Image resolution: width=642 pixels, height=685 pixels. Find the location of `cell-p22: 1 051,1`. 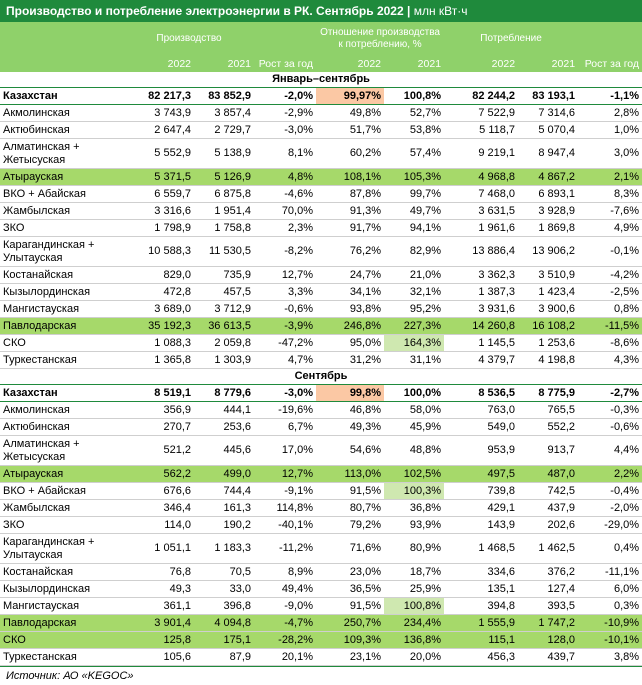

cell-p22: 1 051,1 is located at coordinates (159, 548).